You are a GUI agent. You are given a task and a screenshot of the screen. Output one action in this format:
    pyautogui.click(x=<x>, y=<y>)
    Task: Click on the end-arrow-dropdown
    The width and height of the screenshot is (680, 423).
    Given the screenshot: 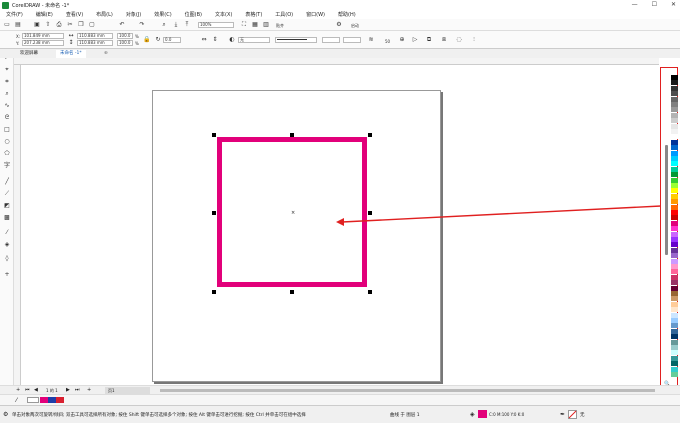 What is the action you would take?
    pyautogui.click(x=352, y=40)
    